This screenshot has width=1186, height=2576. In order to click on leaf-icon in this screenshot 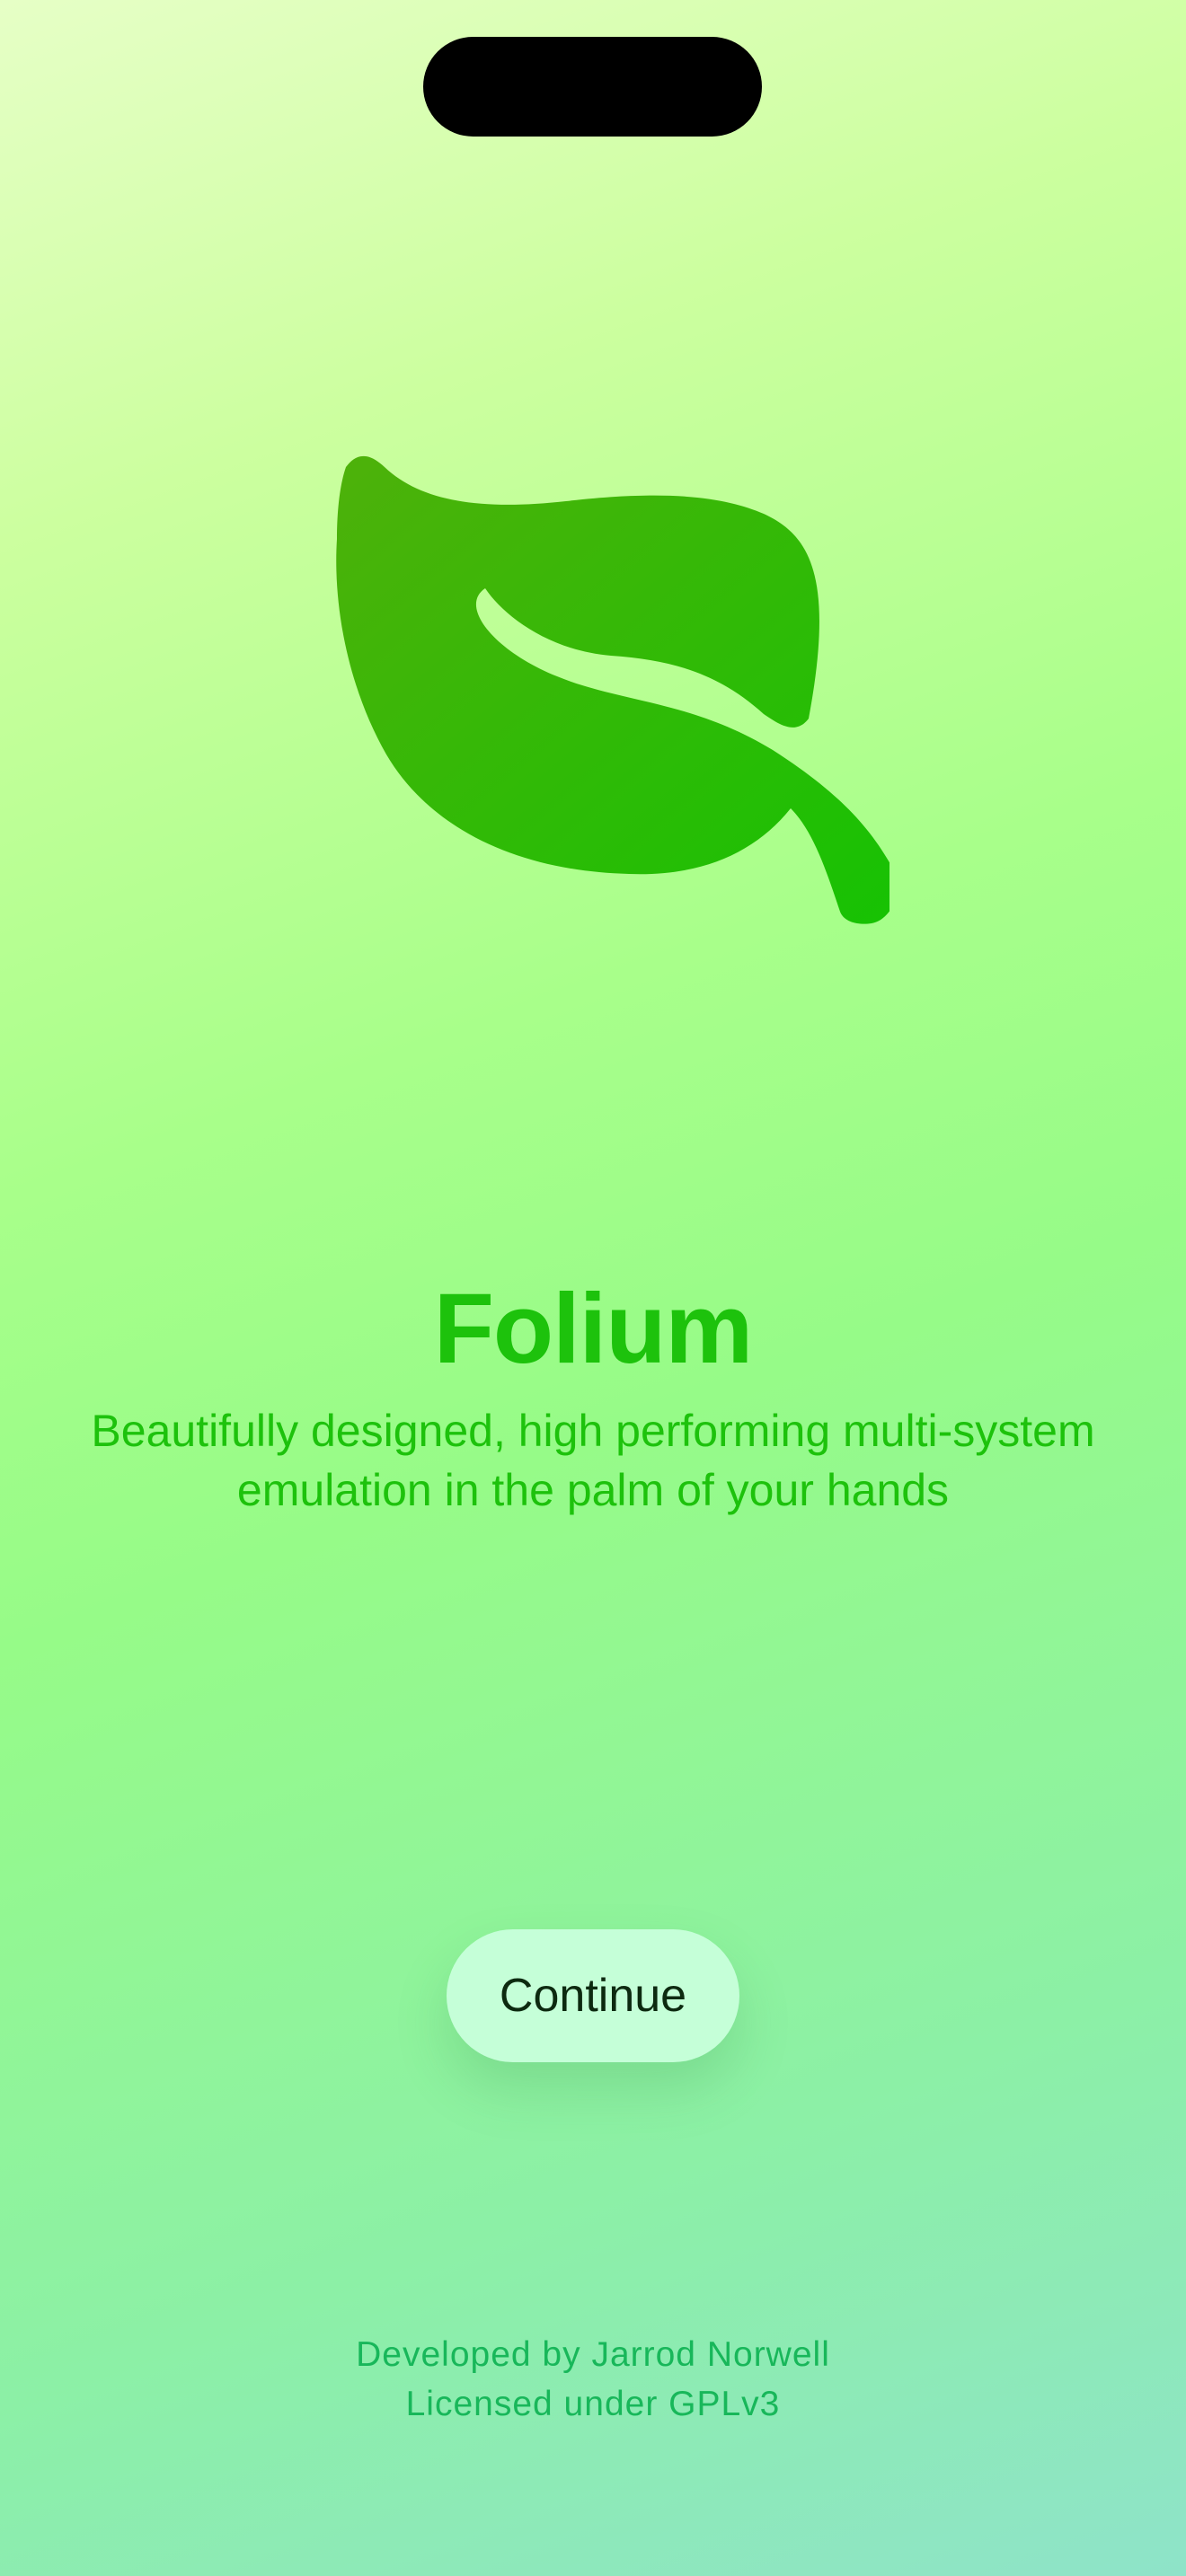, I will do `click(597, 691)`.